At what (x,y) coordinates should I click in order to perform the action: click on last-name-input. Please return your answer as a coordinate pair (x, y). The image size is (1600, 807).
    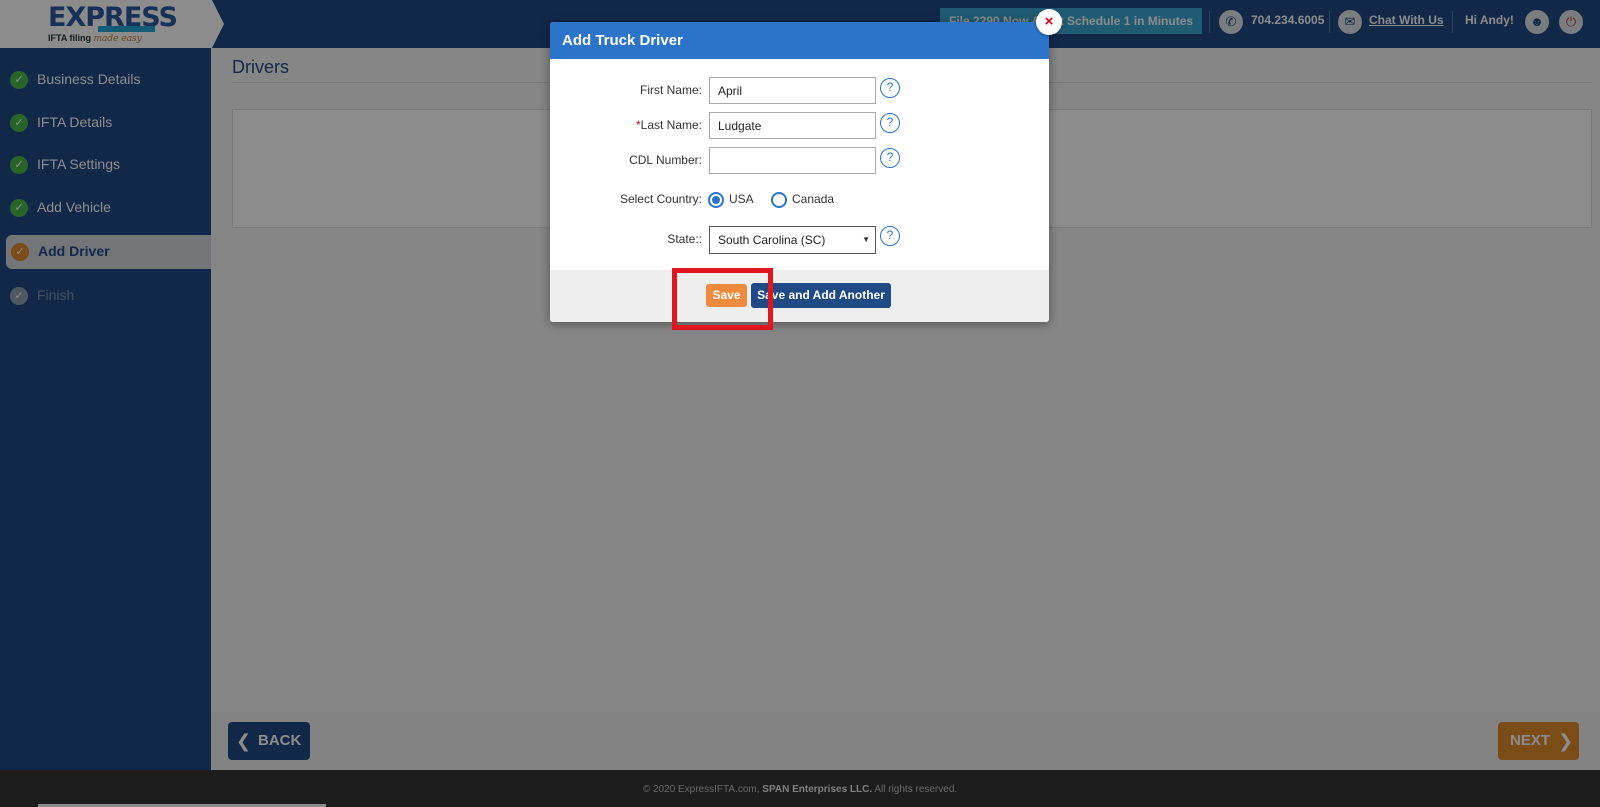
    Looking at the image, I should click on (792, 125).